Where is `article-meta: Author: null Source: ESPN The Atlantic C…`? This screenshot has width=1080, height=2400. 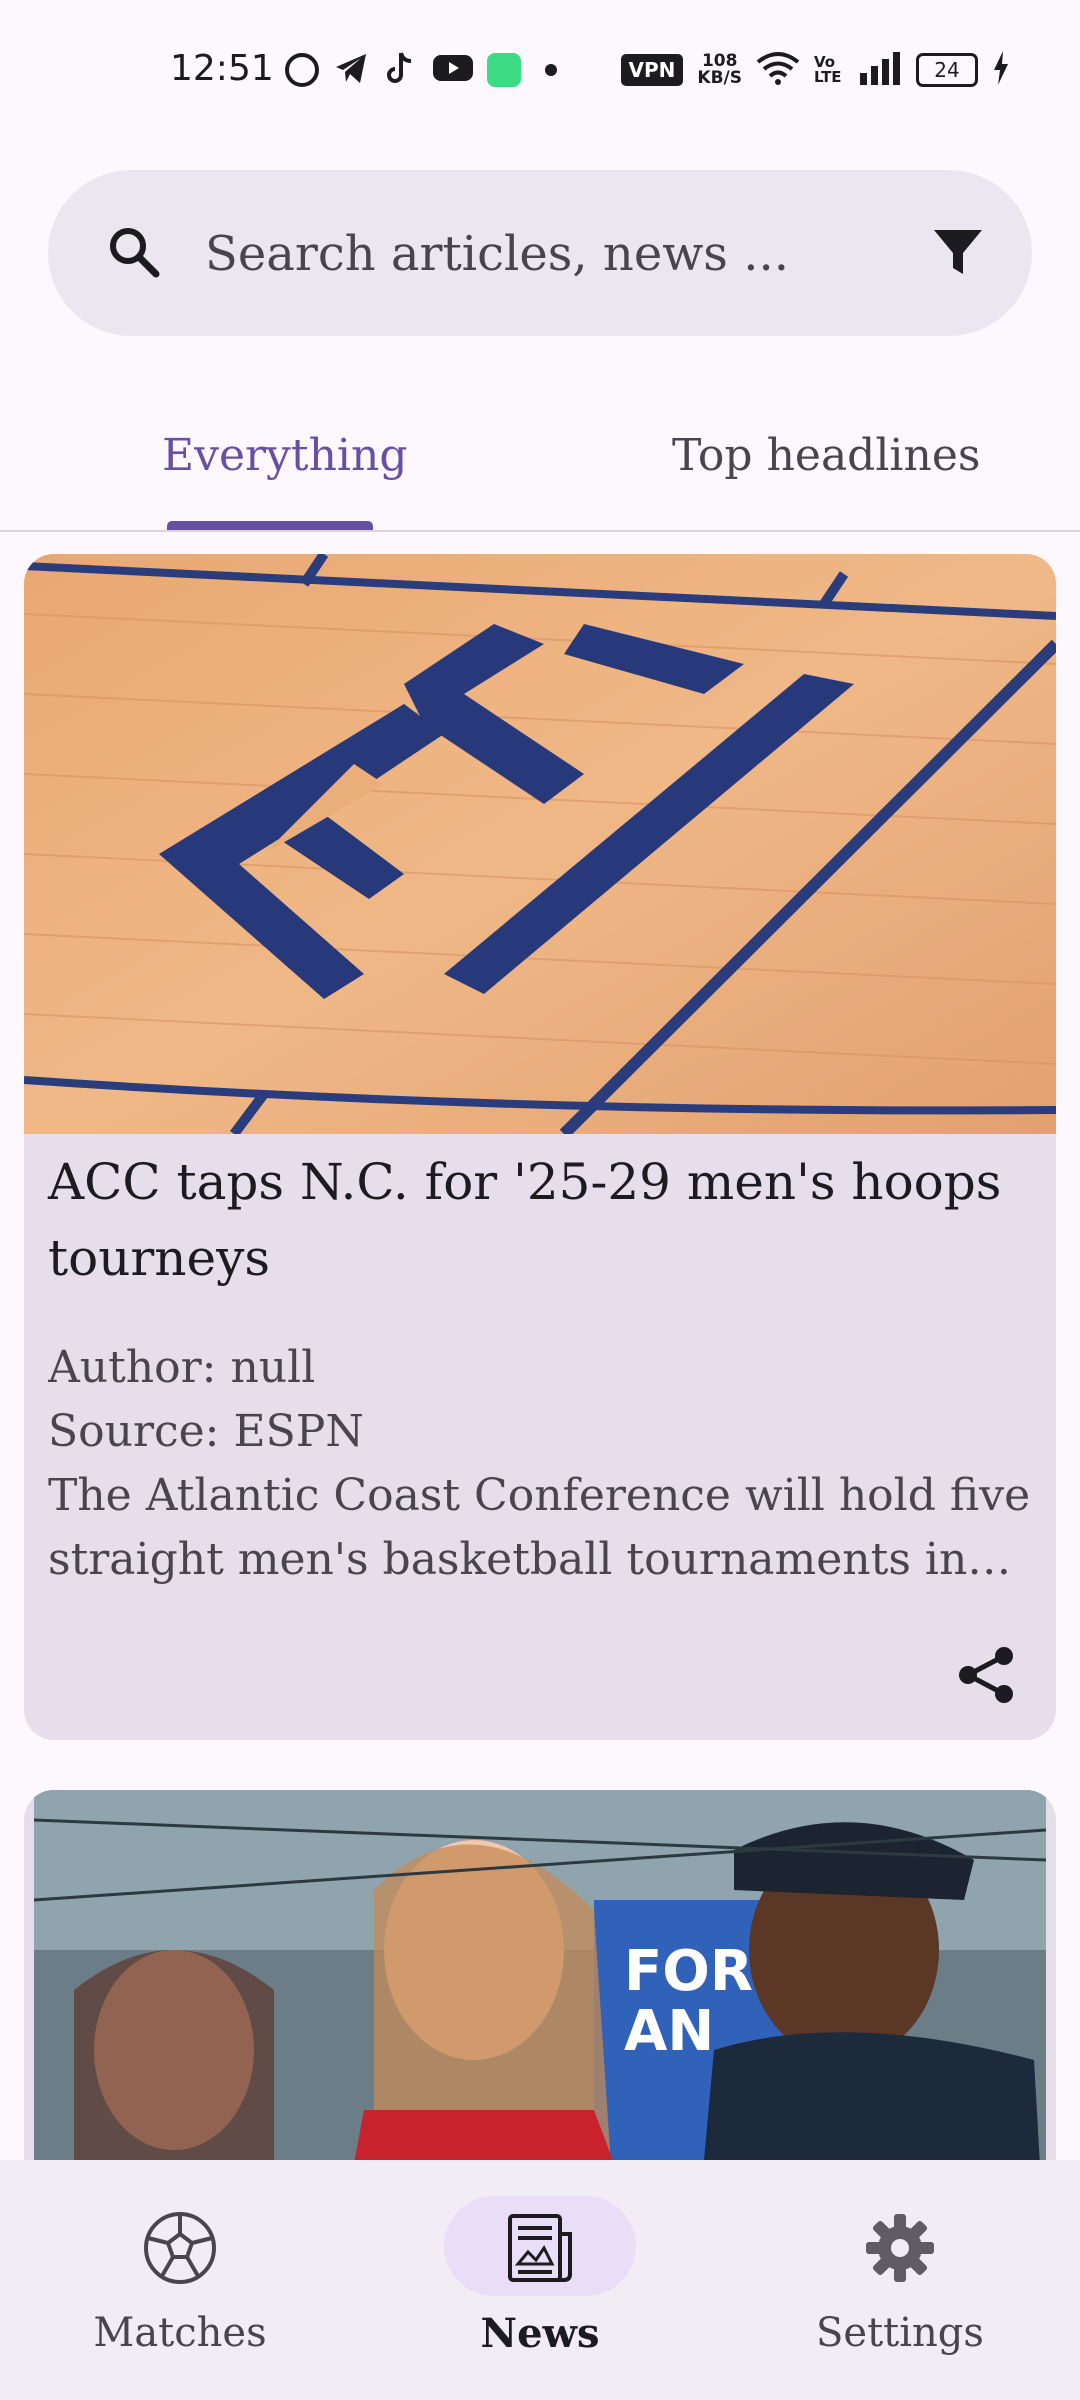 article-meta: Author: null Source: ESPN The Atlantic C… is located at coordinates (543, 1464).